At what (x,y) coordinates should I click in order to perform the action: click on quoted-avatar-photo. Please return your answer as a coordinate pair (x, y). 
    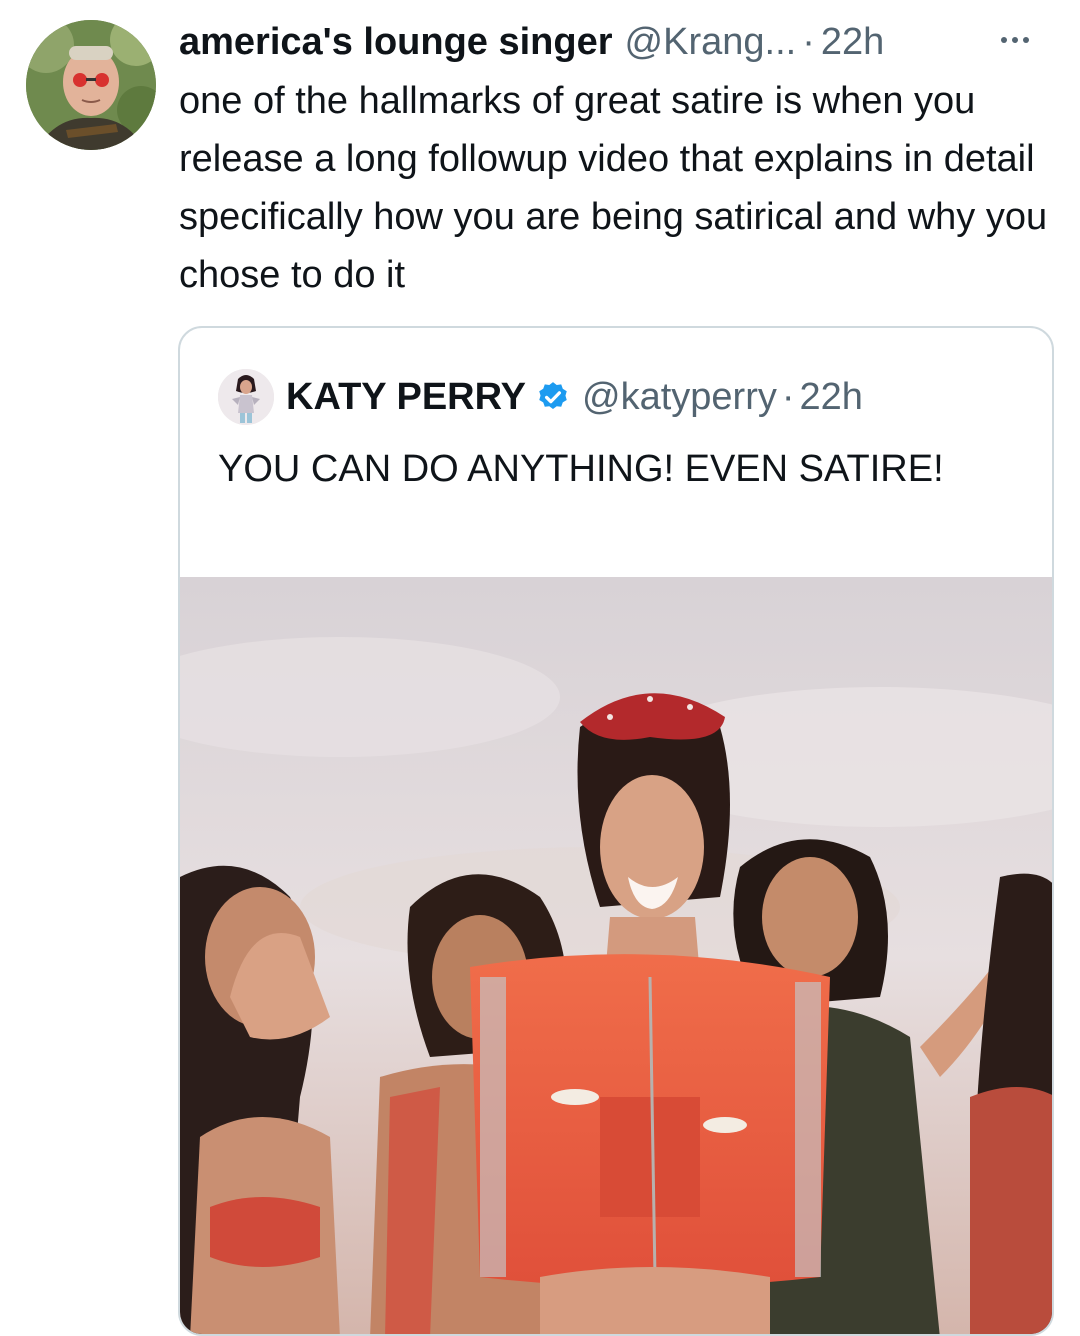
    Looking at the image, I should click on (246, 397).